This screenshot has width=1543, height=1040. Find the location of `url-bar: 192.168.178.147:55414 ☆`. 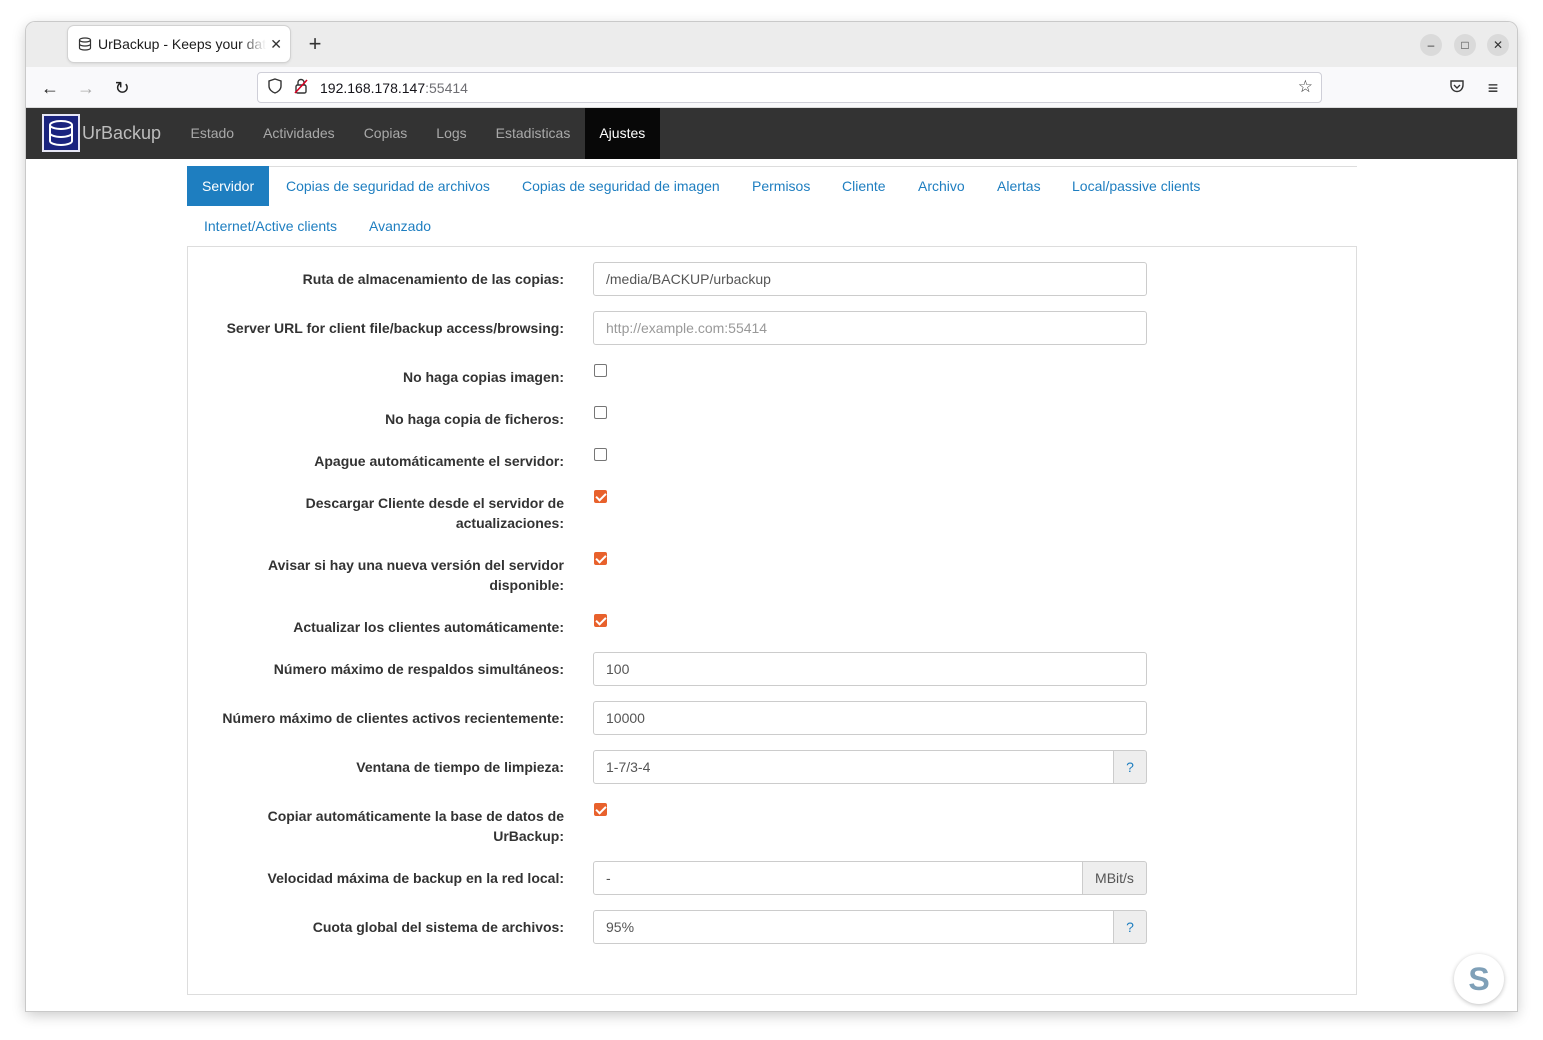

url-bar: 192.168.178.147:55414 ☆ is located at coordinates (789, 87).